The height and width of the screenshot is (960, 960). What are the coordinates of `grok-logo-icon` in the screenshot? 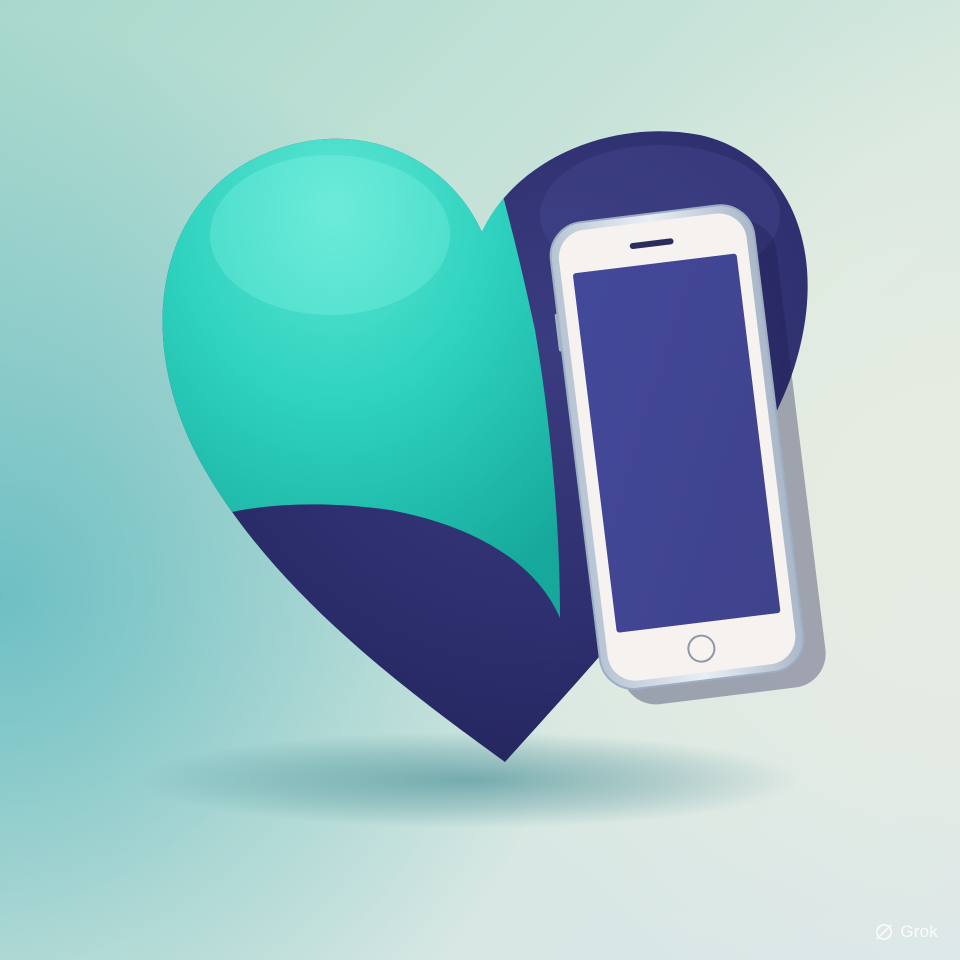 It's located at (884, 932).